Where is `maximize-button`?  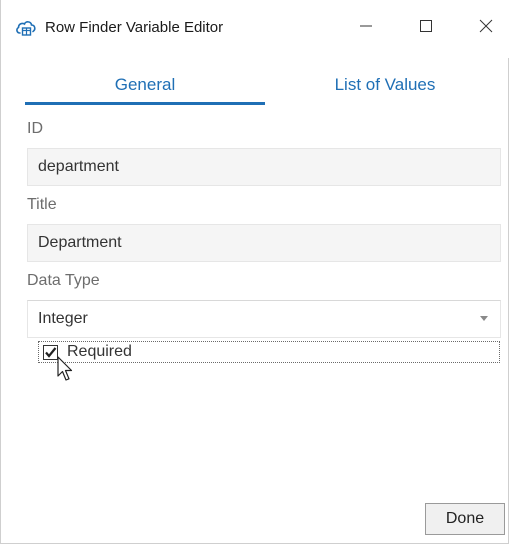 maximize-button is located at coordinates (426, 28).